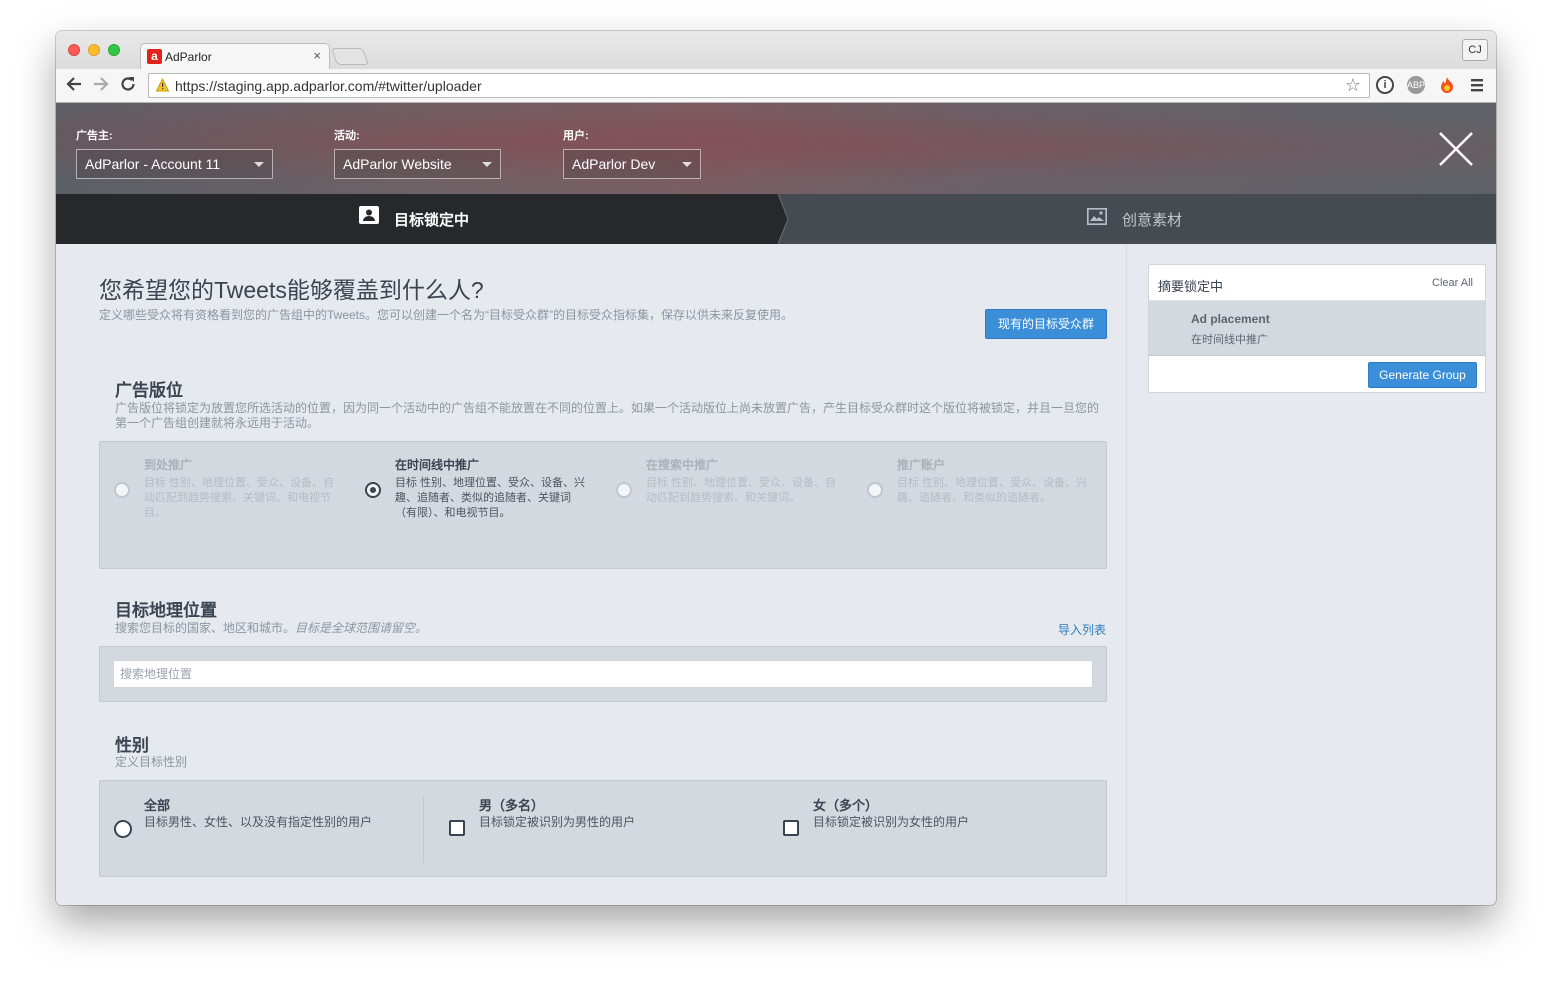  I want to click on gender-checkbox-male, so click(457, 828).